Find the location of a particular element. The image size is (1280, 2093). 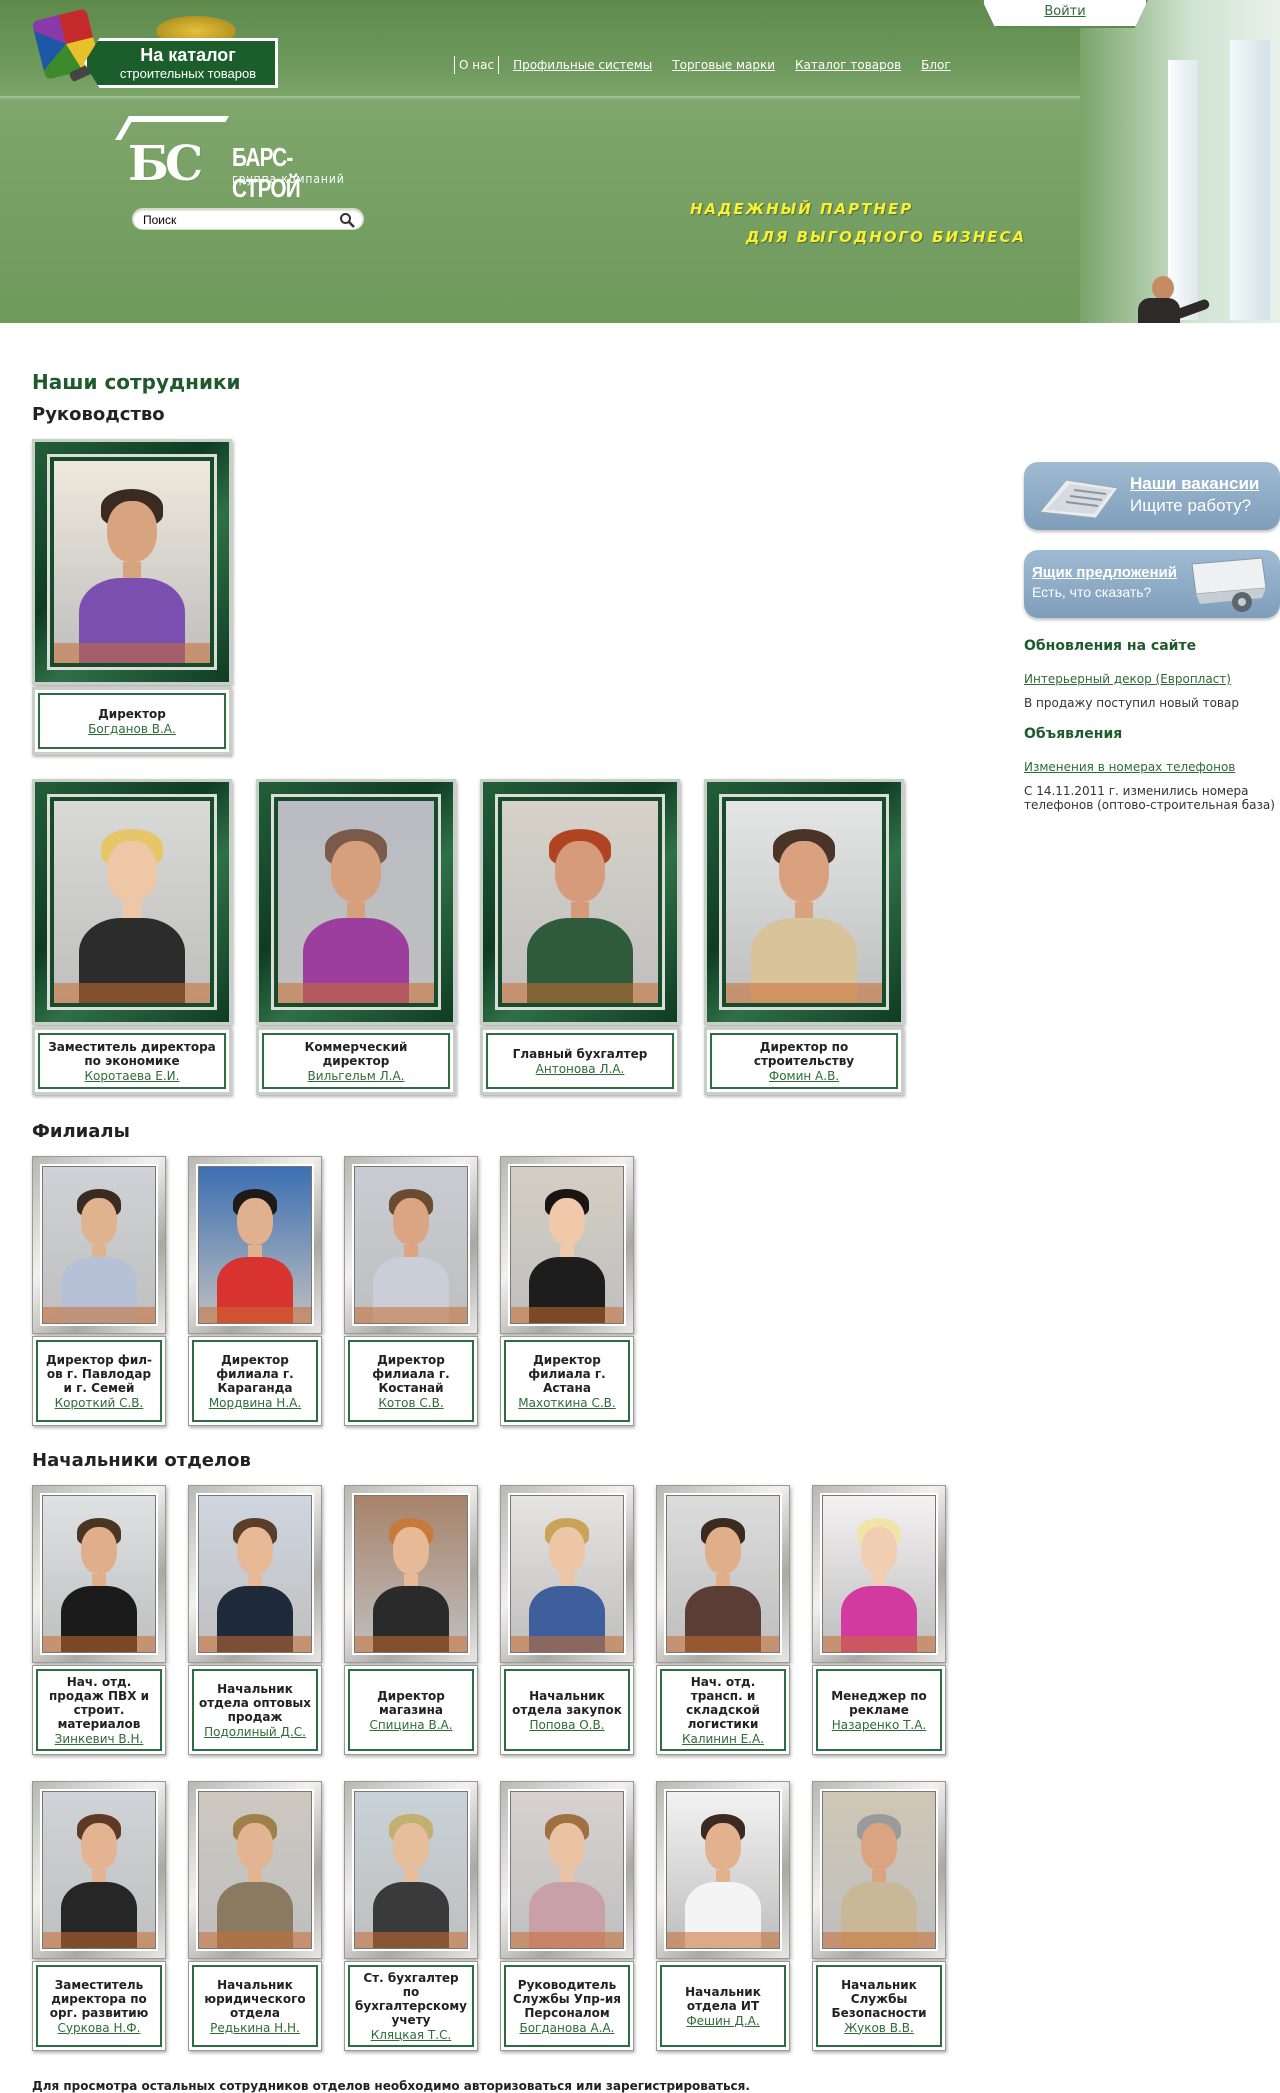

staff-name-link: Коротаева Е.И. is located at coordinates (132, 1076).